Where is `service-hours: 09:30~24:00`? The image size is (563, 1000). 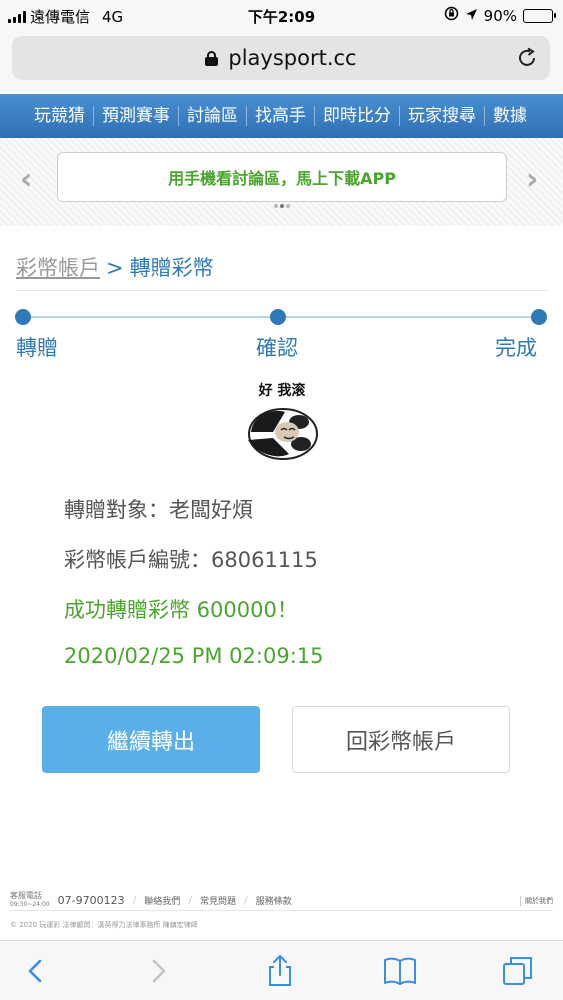 service-hours: 09:30~24:00 is located at coordinates (30, 904).